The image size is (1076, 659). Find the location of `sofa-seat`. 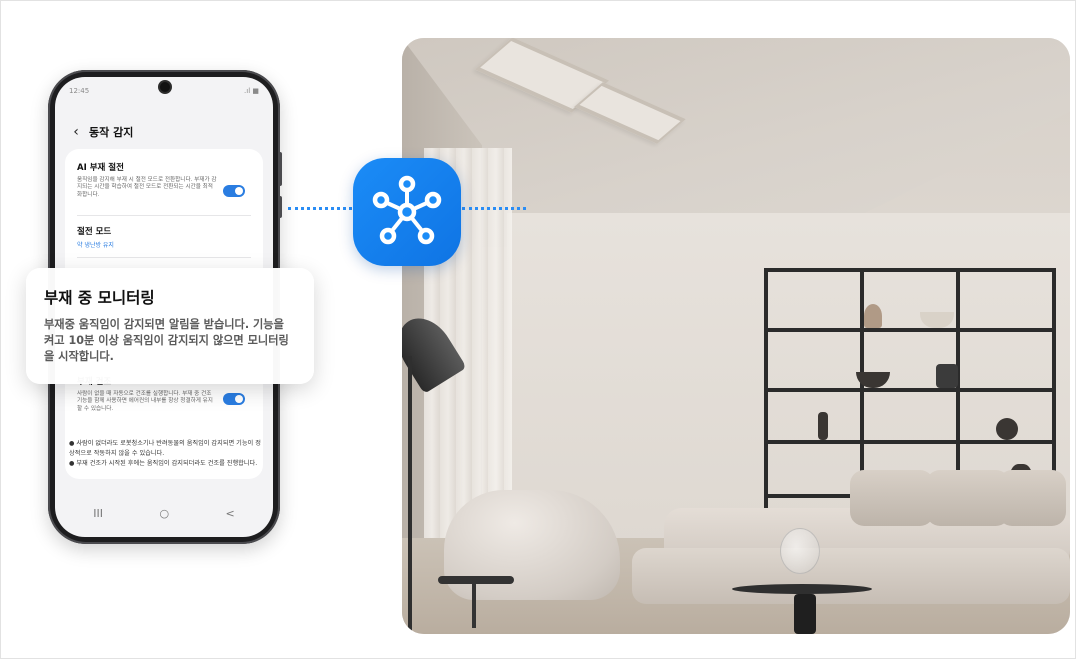

sofa-seat is located at coordinates (851, 576).